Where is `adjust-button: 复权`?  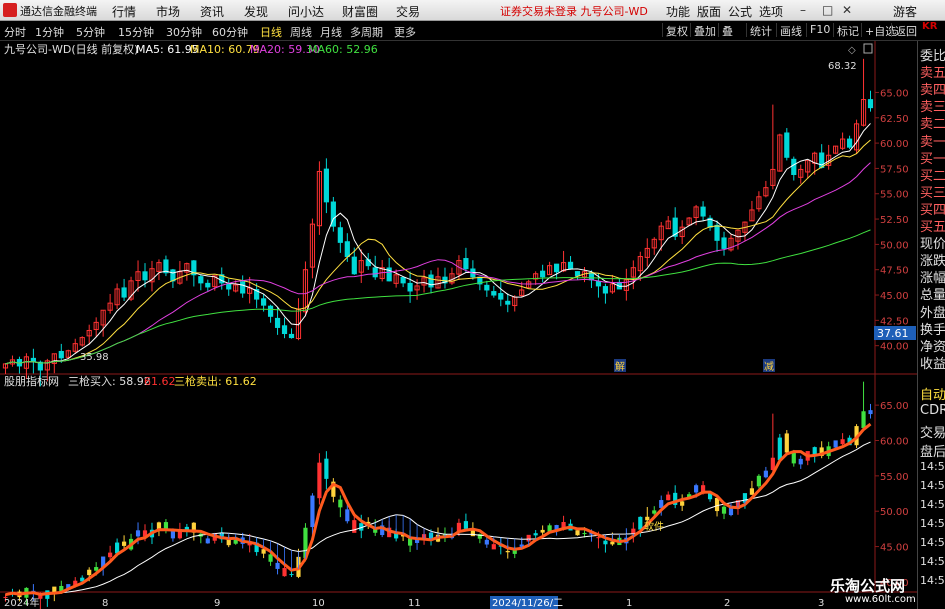 adjust-button: 复权 is located at coordinates (676, 30).